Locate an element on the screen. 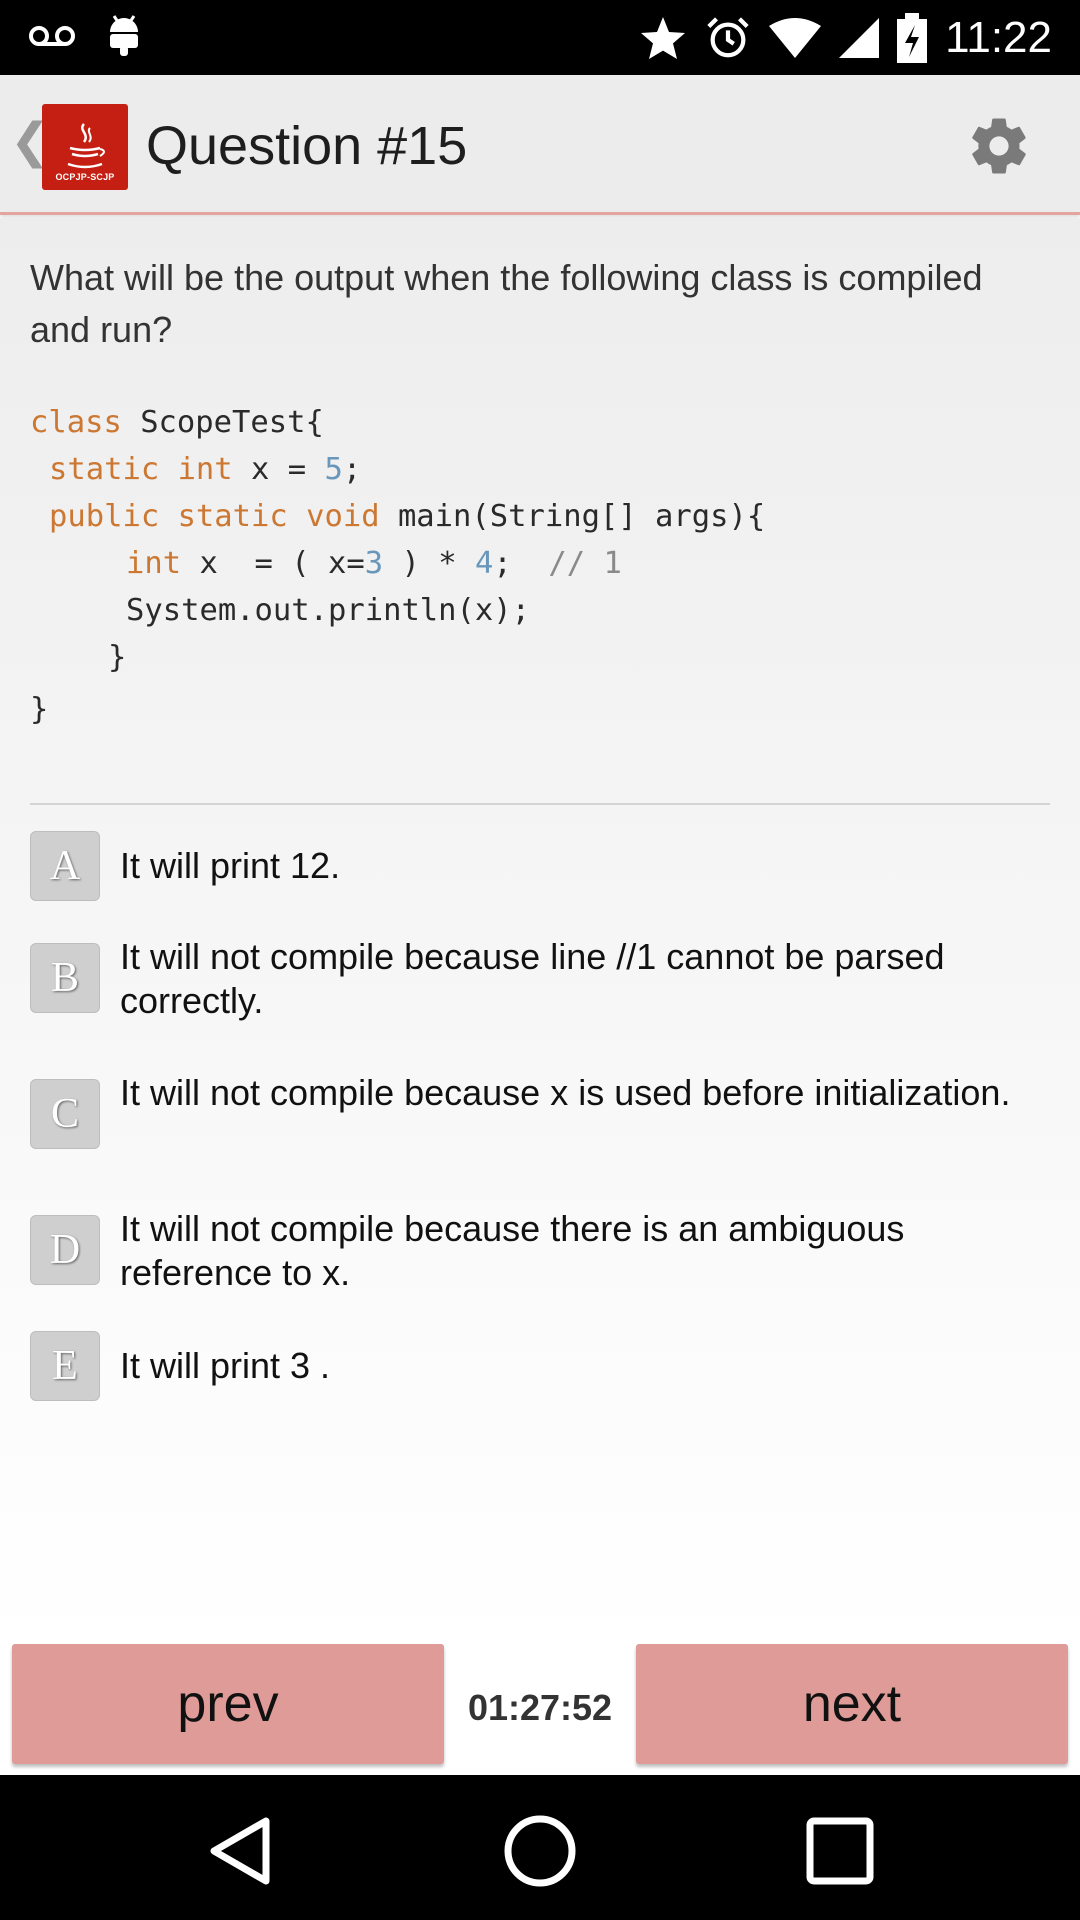 The image size is (1080, 1920). option-text: It will print 3 . is located at coordinates (225, 1365).